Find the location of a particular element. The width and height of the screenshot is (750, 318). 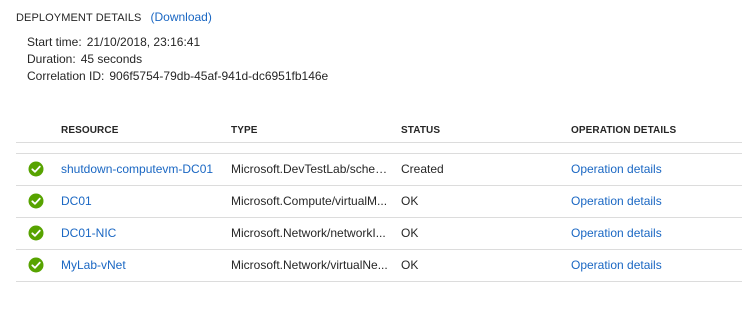

deployment-details-header: DEPLOYMENT DETAILS (Download) is located at coordinates (114, 18).